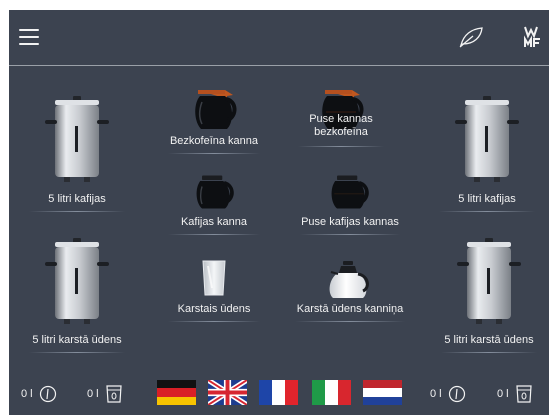  I want to click on counter-right-1: 0 l, so click(448, 394).